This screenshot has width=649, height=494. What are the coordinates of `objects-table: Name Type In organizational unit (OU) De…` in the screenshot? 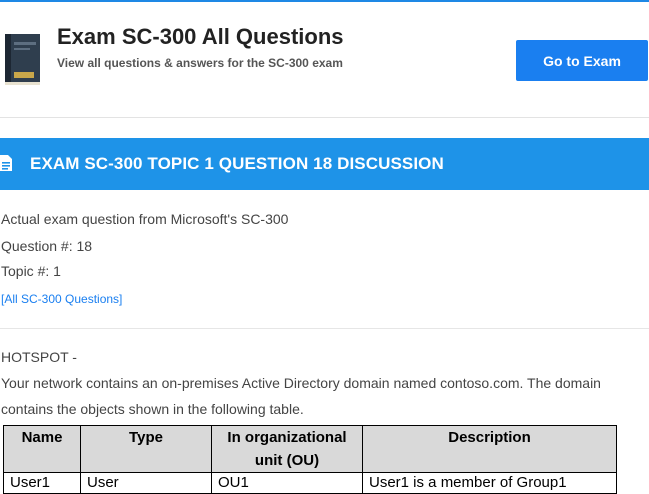 It's located at (310, 459).